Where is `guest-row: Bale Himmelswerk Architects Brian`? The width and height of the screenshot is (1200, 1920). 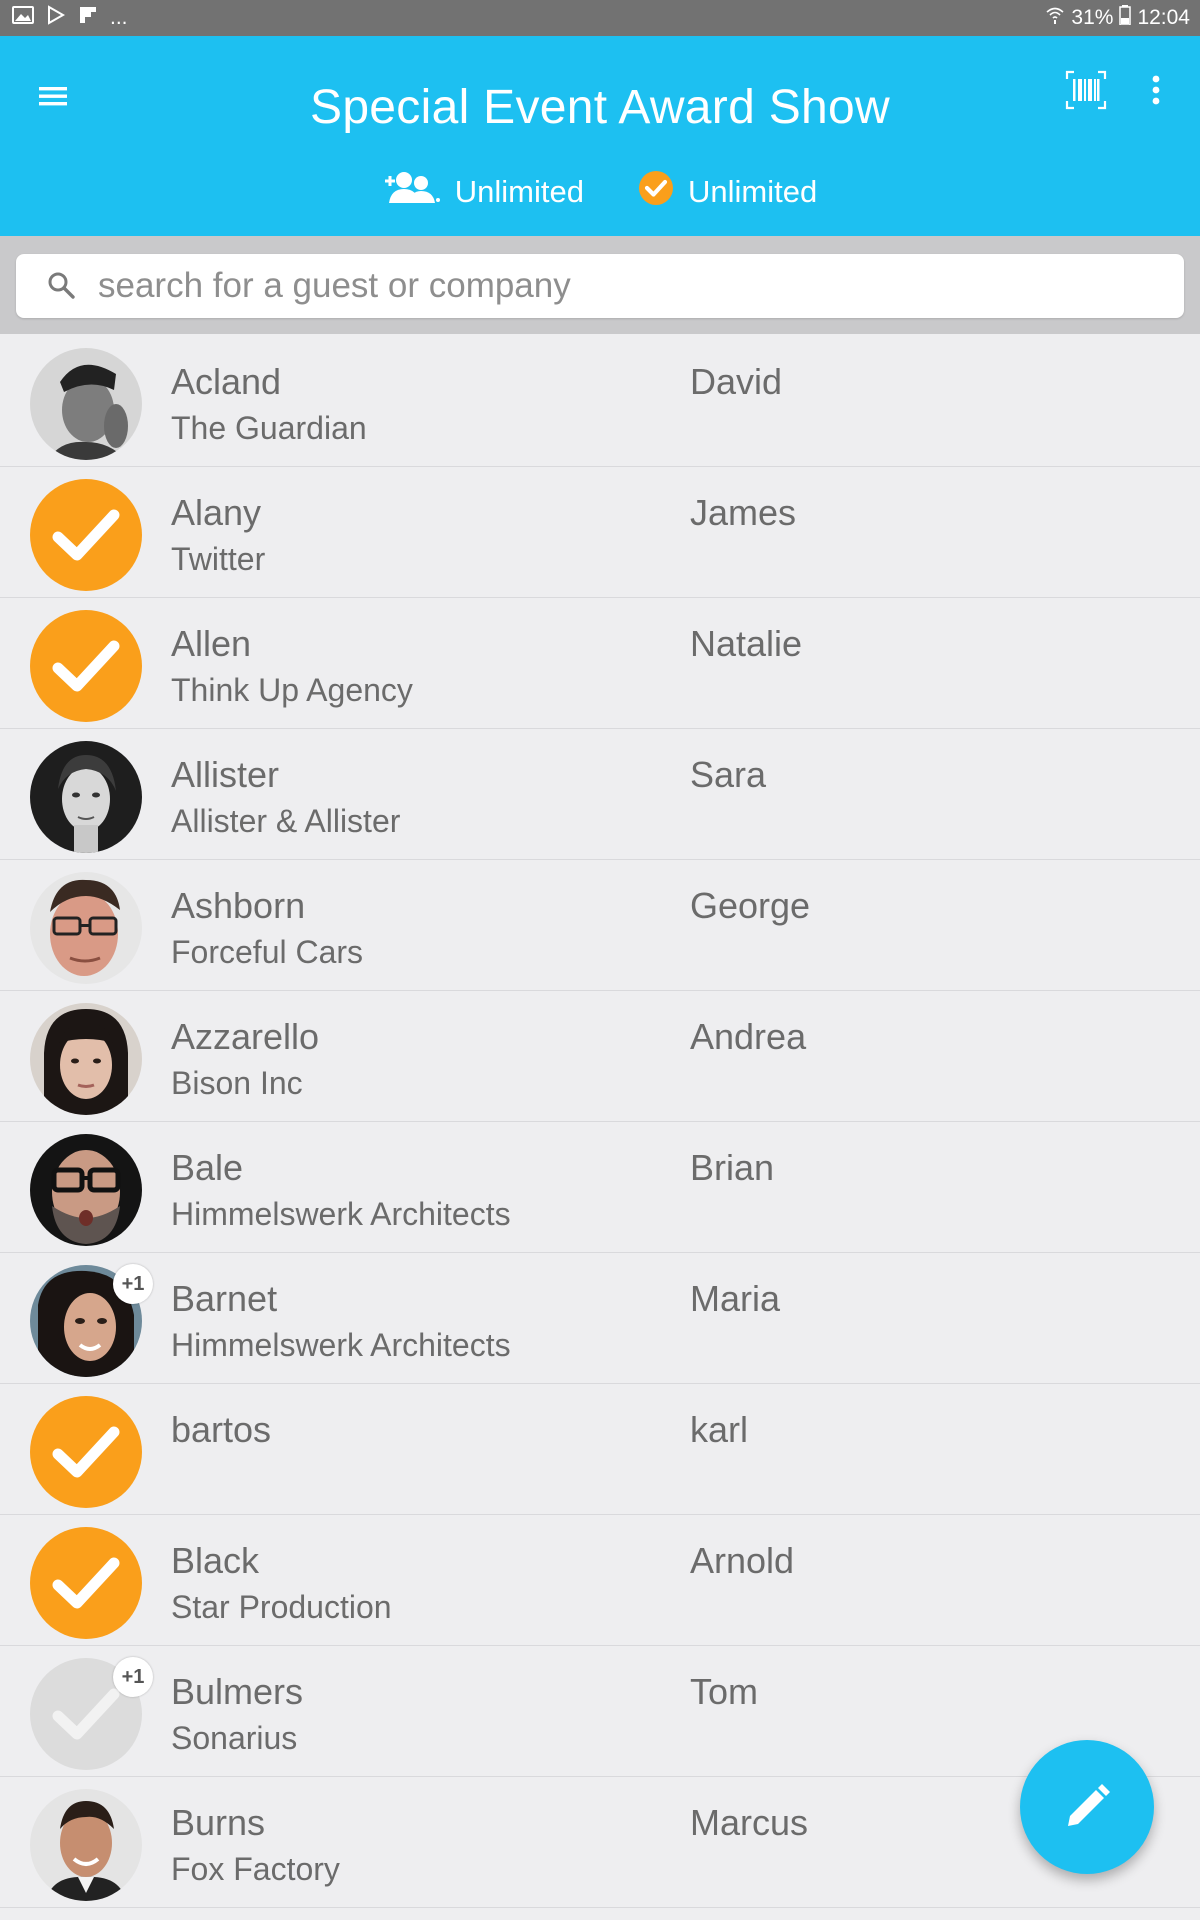
guest-row: Bale Himmelswerk Architects Brian is located at coordinates (600, 1187).